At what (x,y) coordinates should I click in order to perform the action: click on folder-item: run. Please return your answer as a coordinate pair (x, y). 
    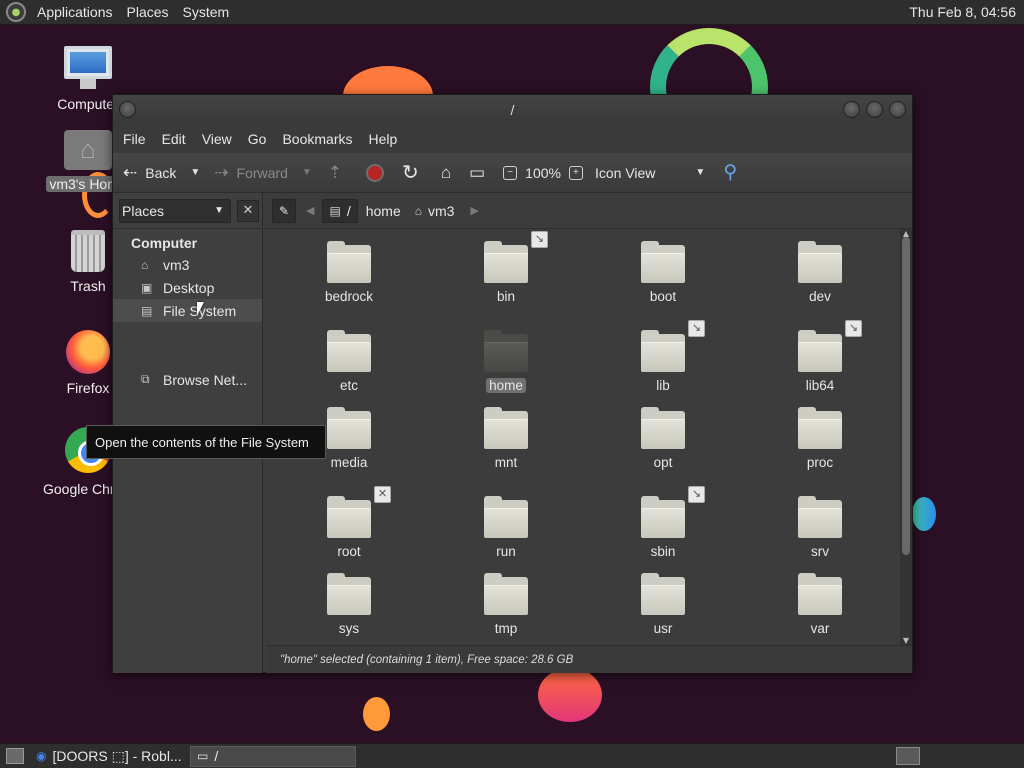
    Looking at the image, I should click on (506, 527).